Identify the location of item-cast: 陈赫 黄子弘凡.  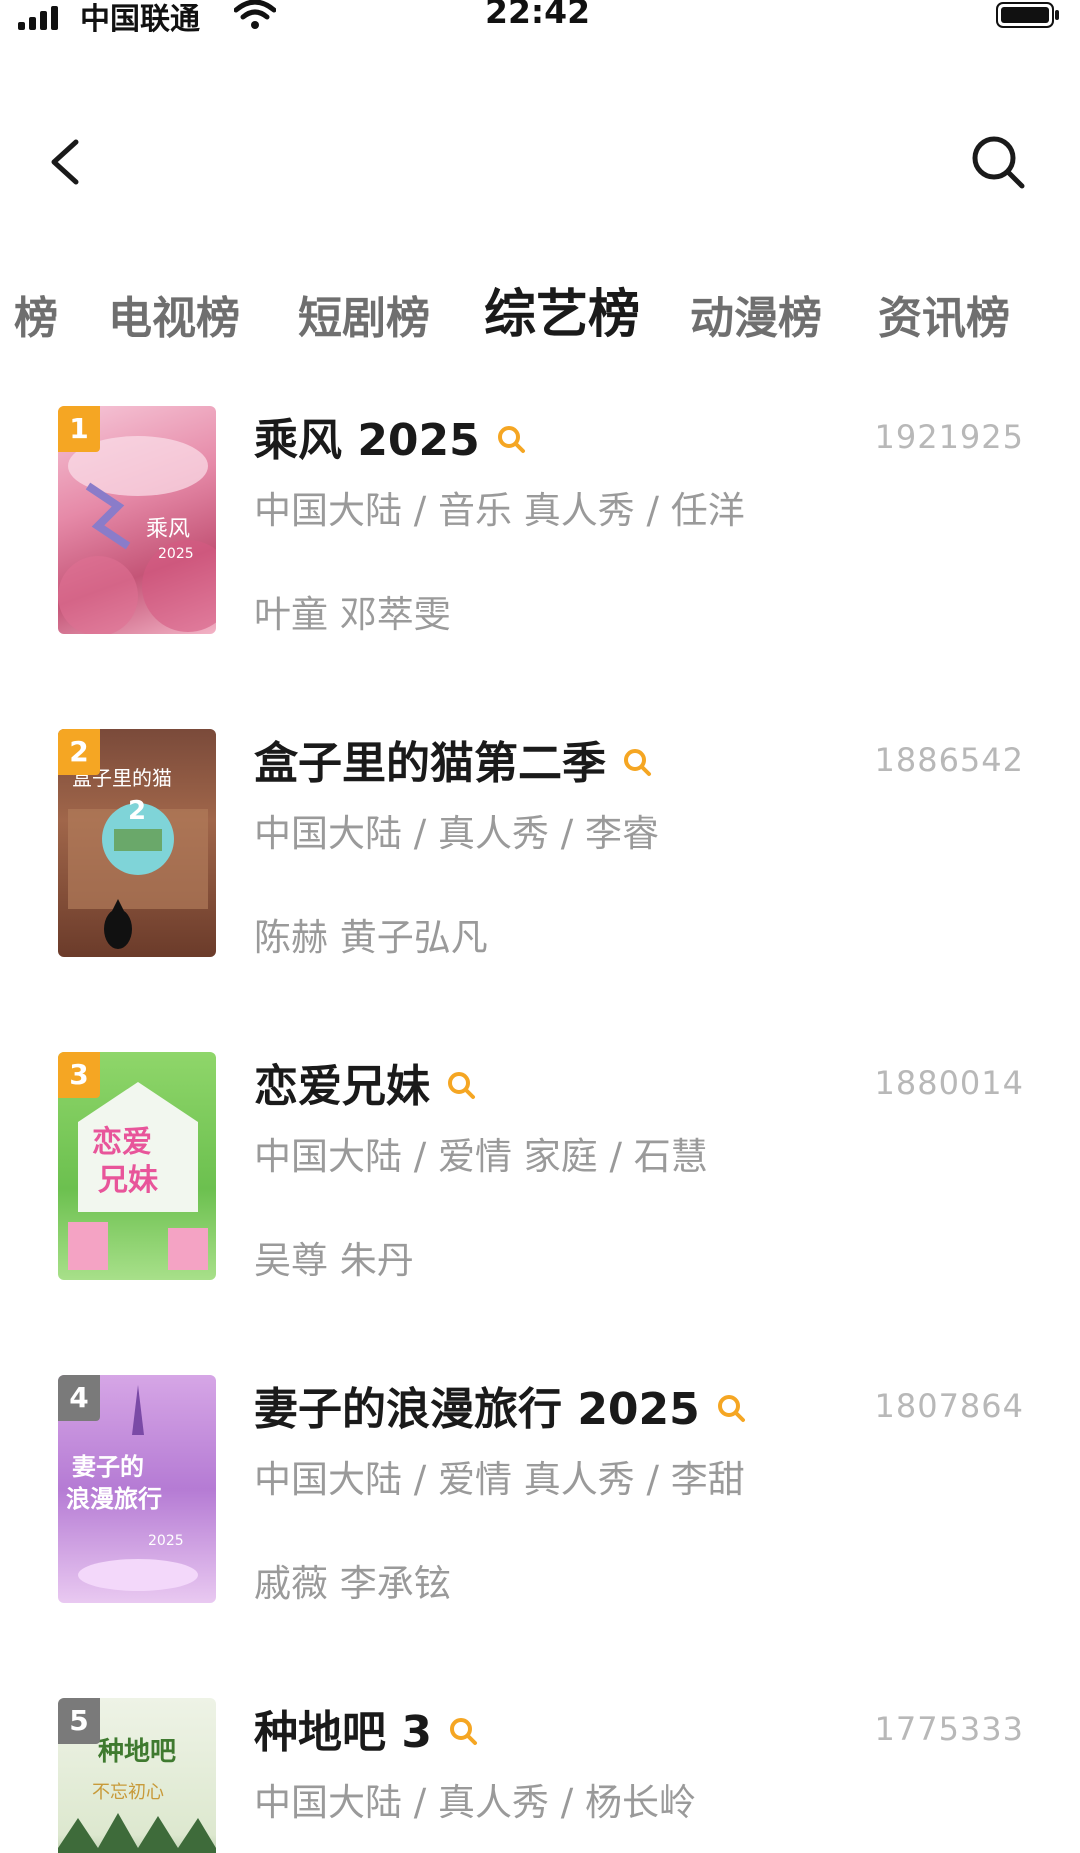
(371, 937).